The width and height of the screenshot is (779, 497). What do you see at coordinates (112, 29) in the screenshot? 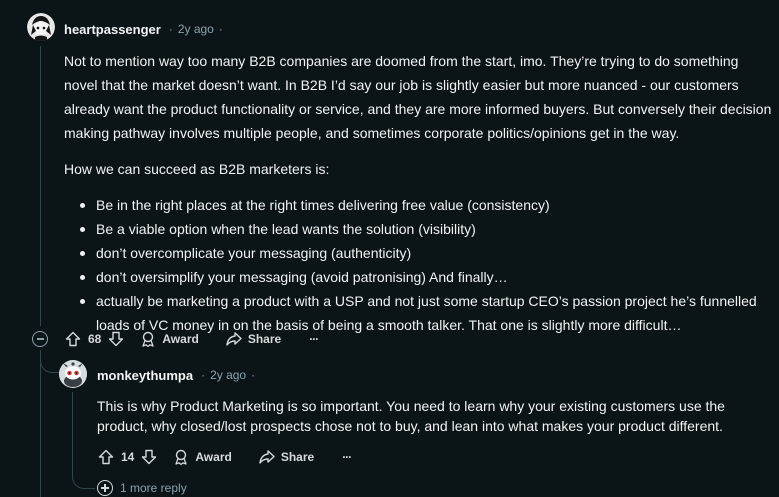
I see `username: heartpassenger` at bounding box center [112, 29].